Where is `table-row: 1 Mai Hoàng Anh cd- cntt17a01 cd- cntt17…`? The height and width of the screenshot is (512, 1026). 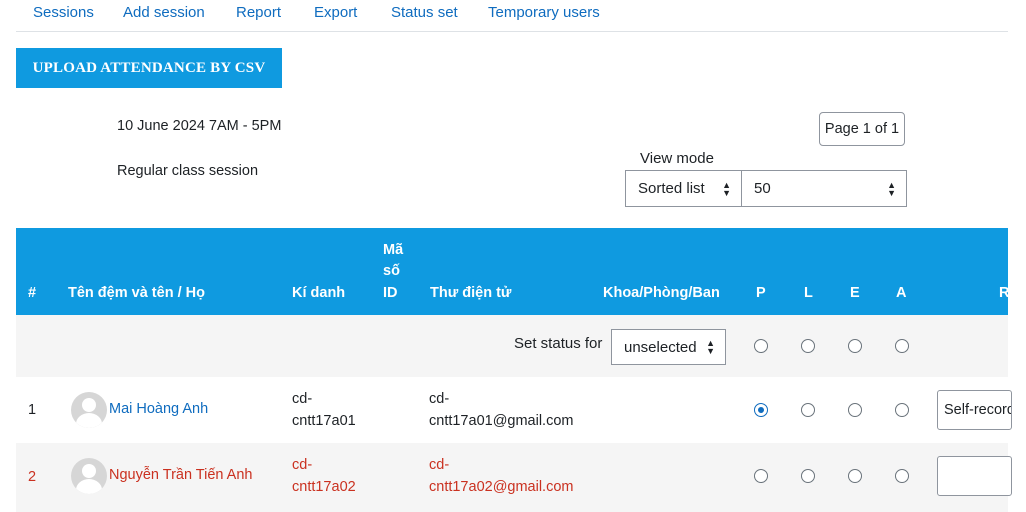 table-row: 1 Mai Hoàng Anh cd- cntt17a01 cd- cntt17… is located at coordinates (514, 410).